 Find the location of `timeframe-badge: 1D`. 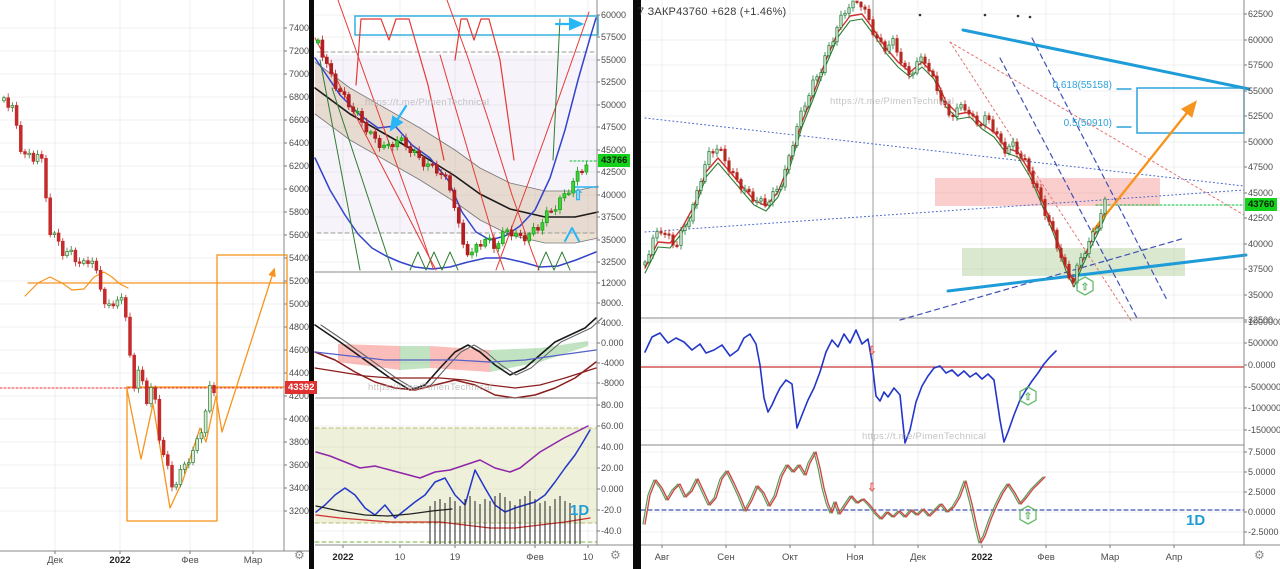

timeframe-badge: 1D is located at coordinates (1196, 520).